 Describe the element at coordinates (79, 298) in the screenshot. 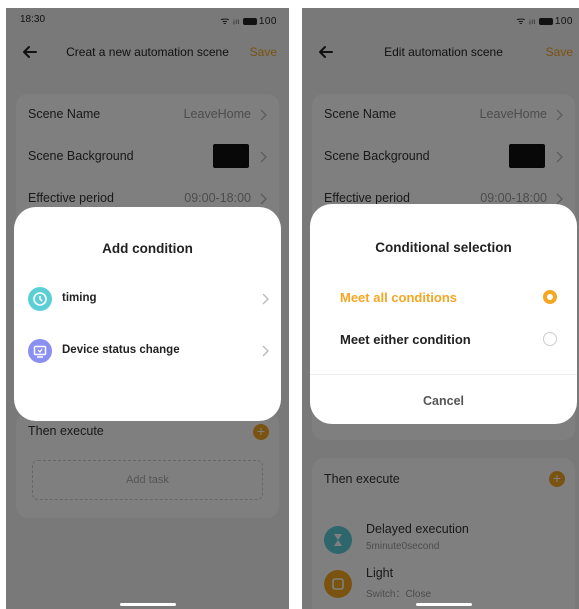

I see `option-label: timing` at that location.